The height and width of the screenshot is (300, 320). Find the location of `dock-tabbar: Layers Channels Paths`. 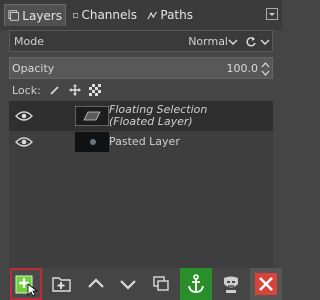

dock-tabbar: Layers Channels Paths is located at coordinates (141, 15).